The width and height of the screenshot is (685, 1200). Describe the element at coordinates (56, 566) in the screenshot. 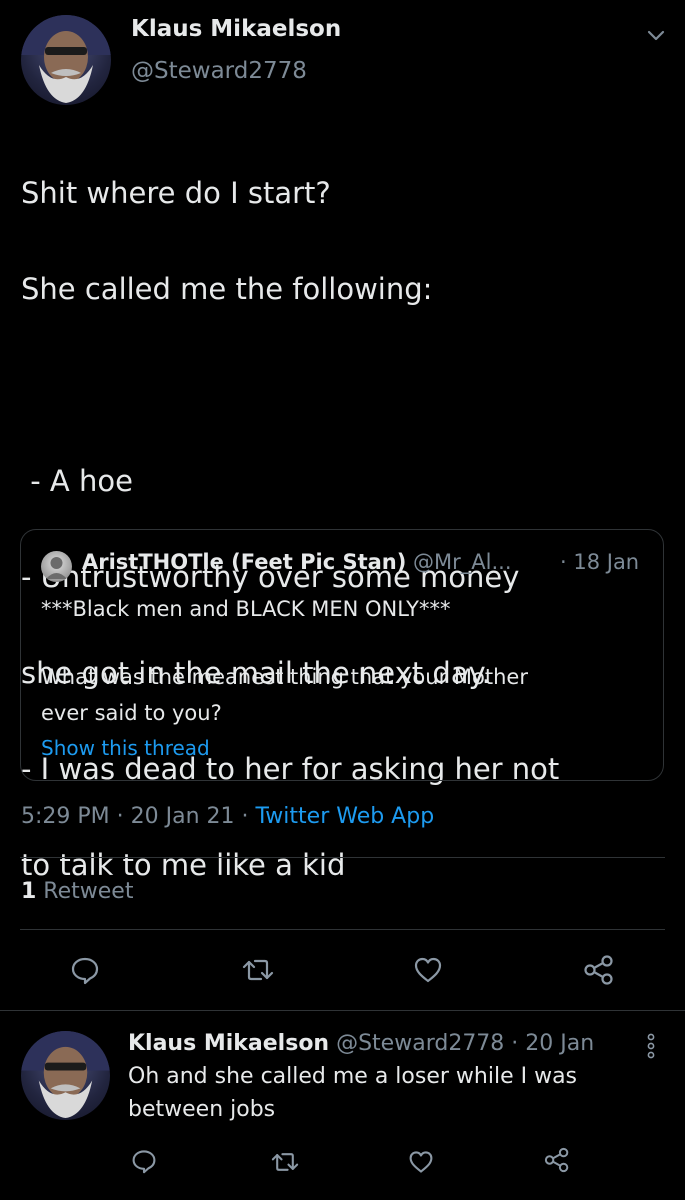

I see `quoted-avatar` at that location.